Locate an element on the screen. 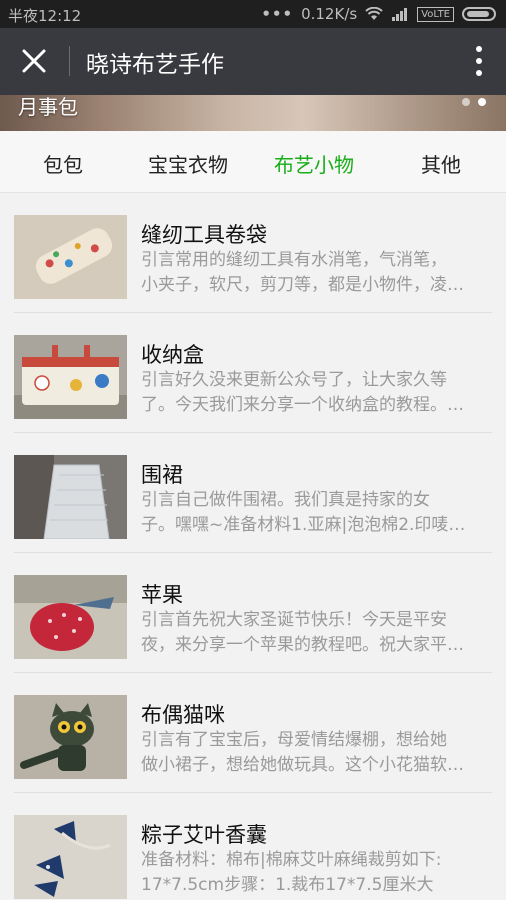  tab-fabric-crafts: 布艺小物 is located at coordinates (314, 163).